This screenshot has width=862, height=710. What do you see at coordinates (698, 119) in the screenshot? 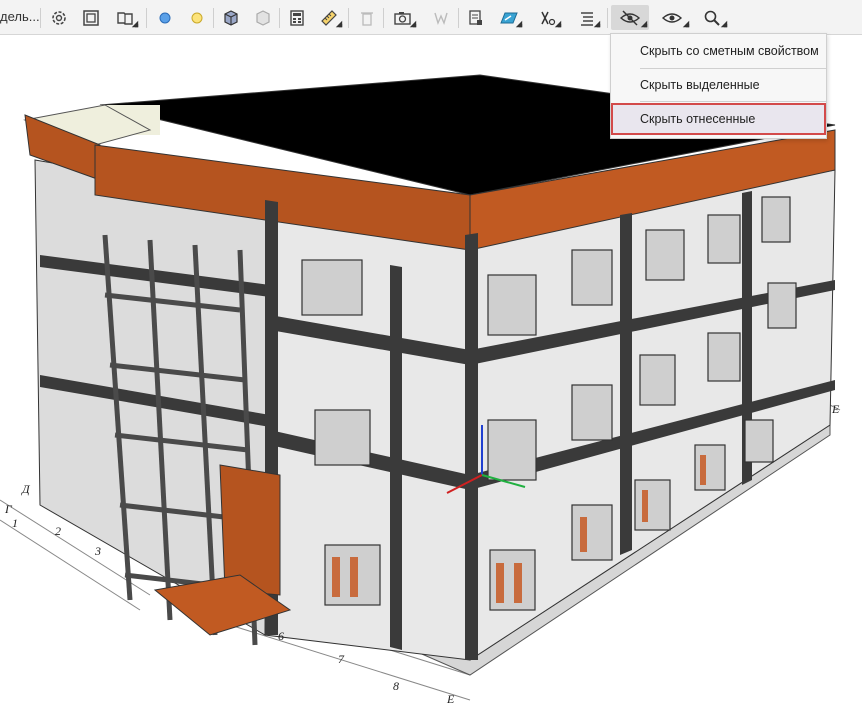
I see `menu-item-label: Скрыть отнесенные` at bounding box center [698, 119].